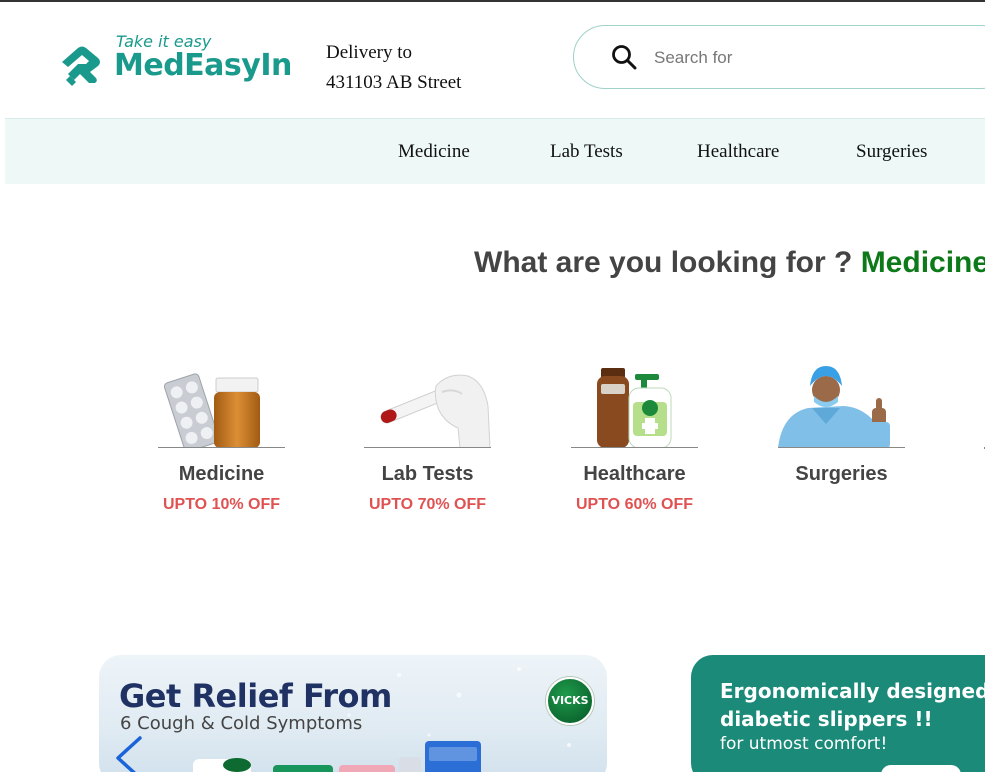  What do you see at coordinates (427, 405) in the screenshot?
I see `lab-test-tube-icon` at bounding box center [427, 405].